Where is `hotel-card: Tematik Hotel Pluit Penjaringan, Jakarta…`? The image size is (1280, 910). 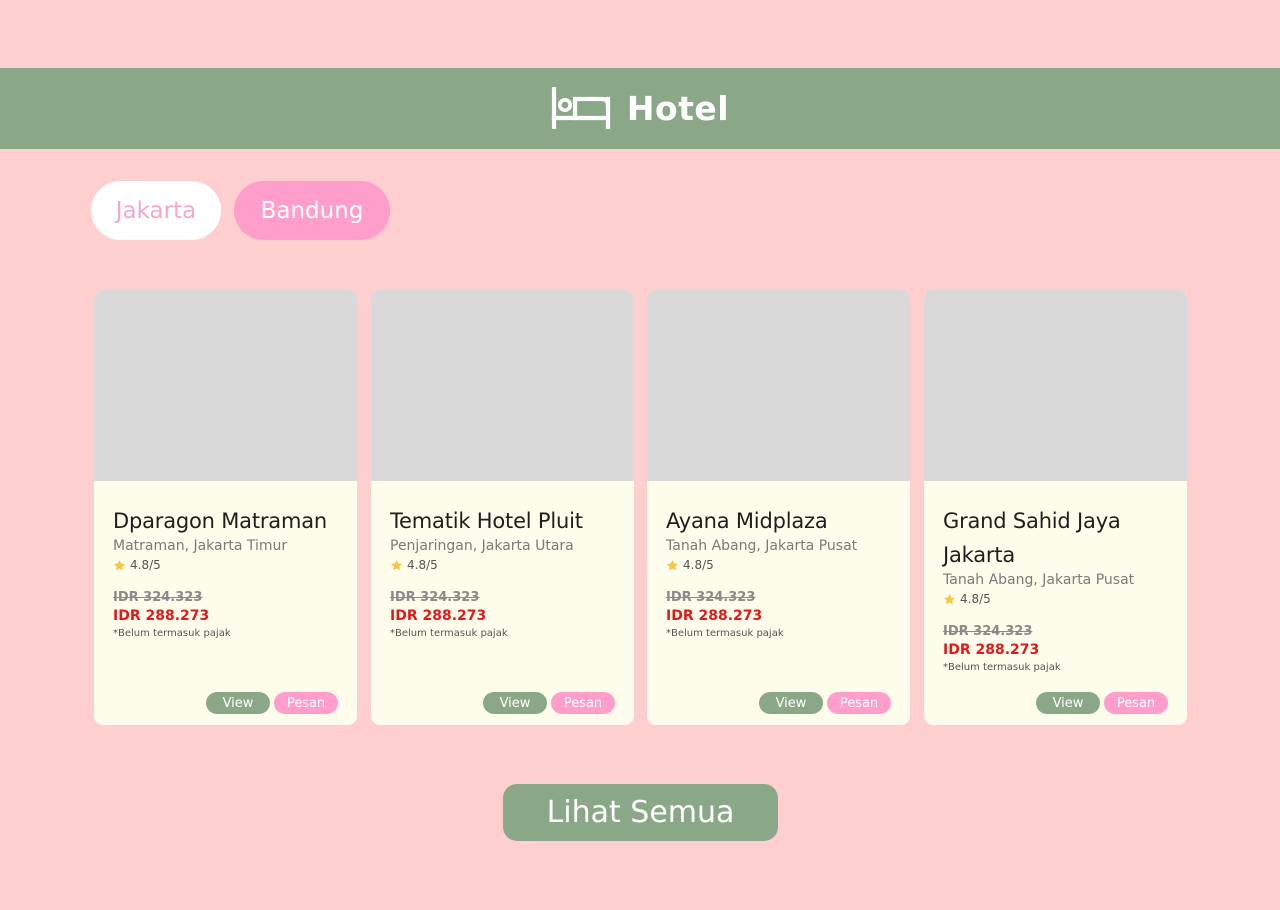 hotel-card: Tematik Hotel Pluit Penjaringan, Jakarta… is located at coordinates (502, 507).